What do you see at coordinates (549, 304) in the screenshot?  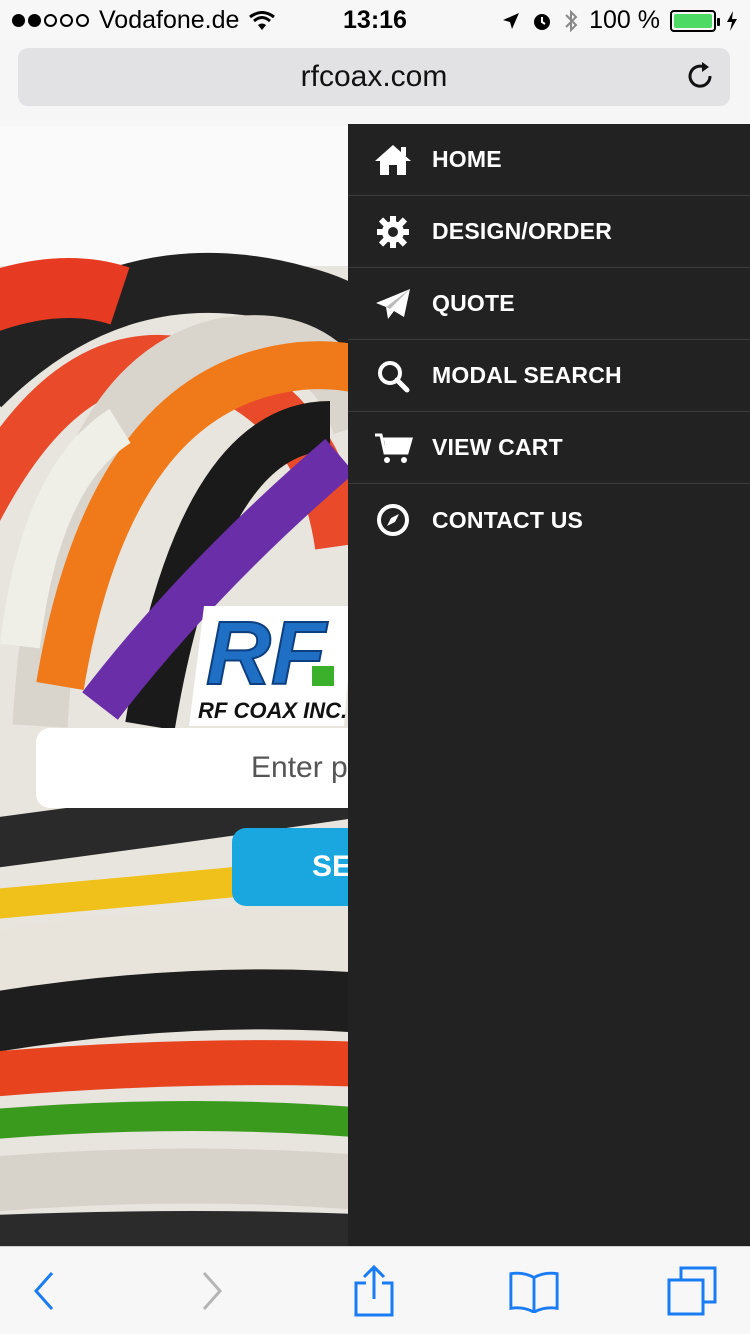 I see `menu-item-quote: QUOTE` at bounding box center [549, 304].